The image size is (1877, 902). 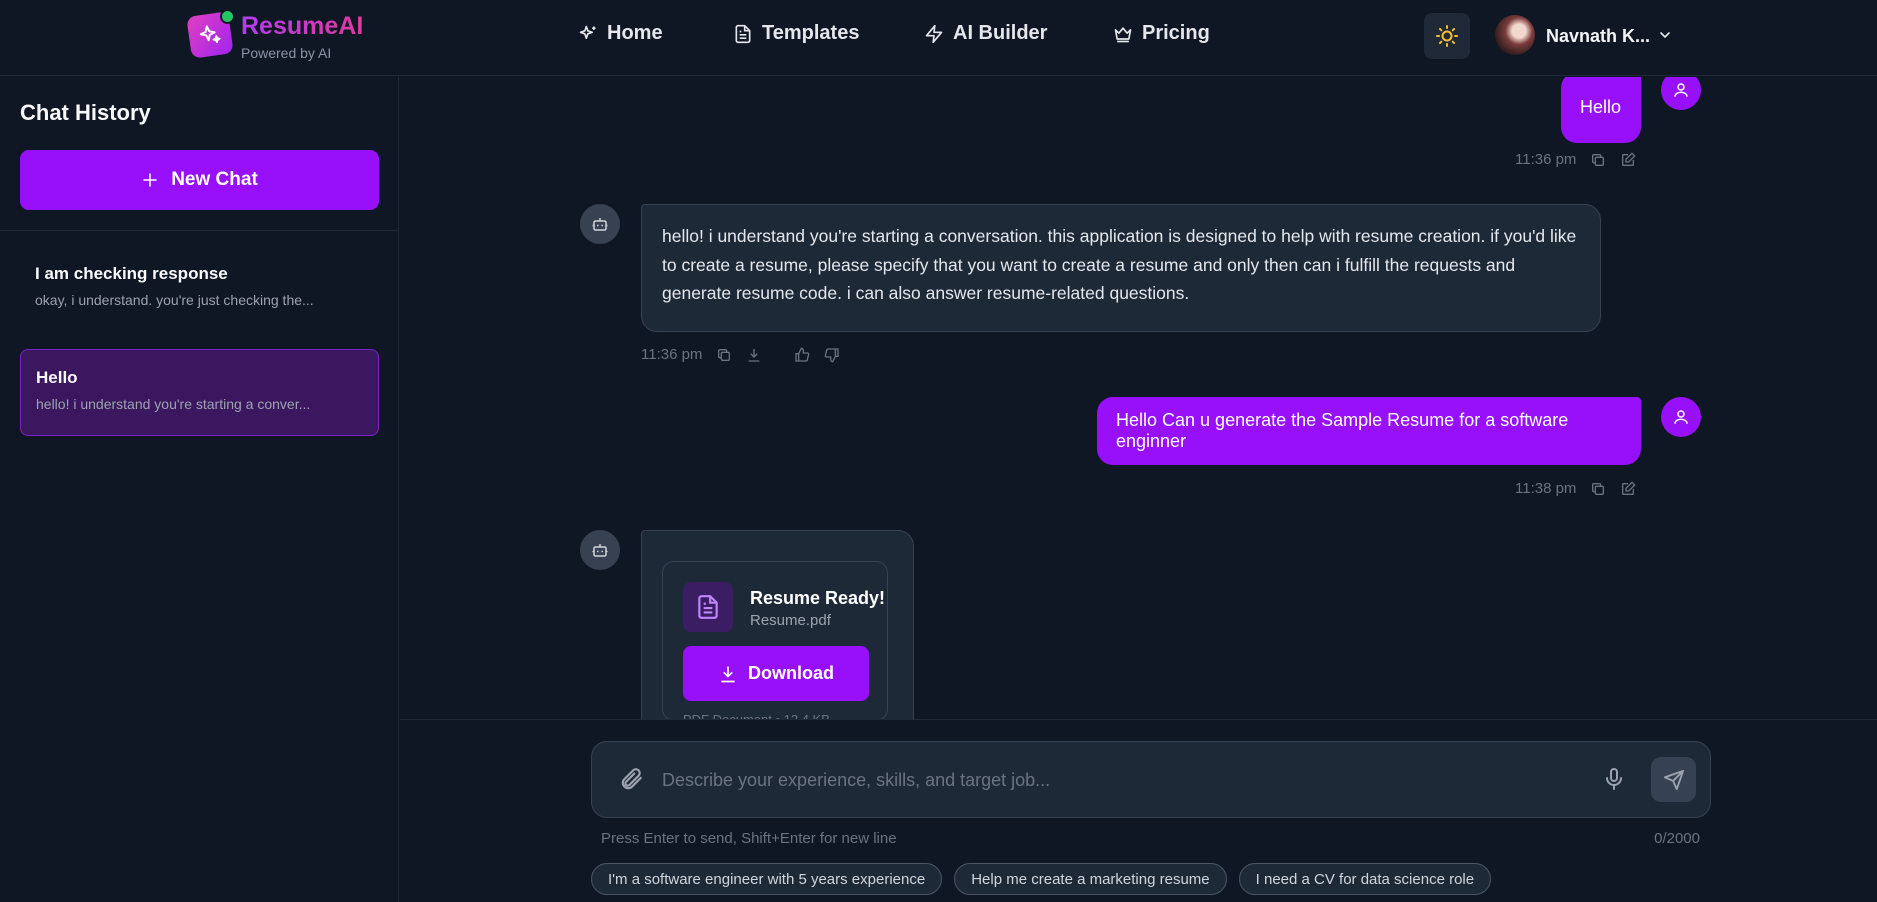 What do you see at coordinates (802, 355) in the screenshot?
I see `thumbs-up-icon` at bounding box center [802, 355].